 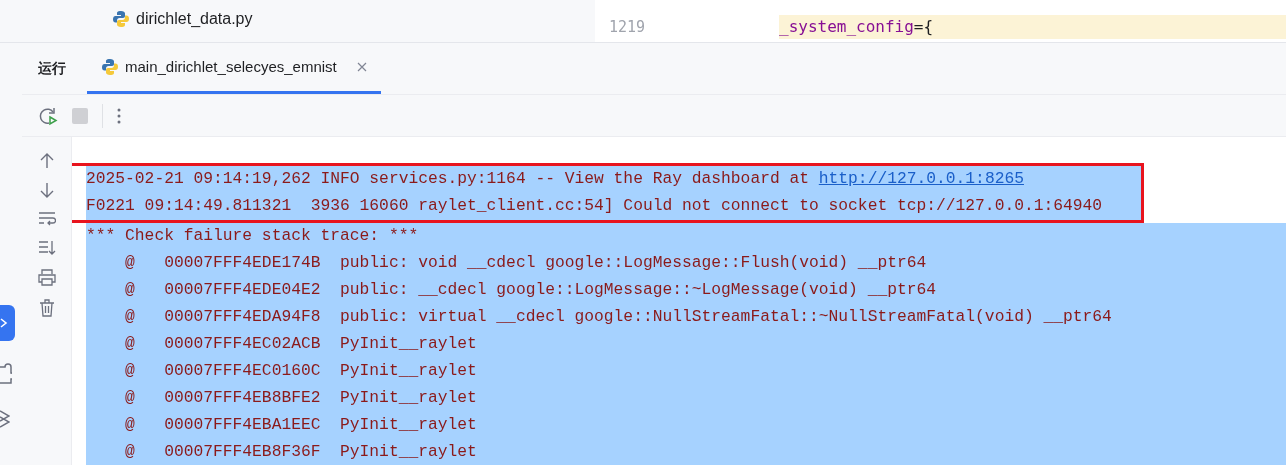 What do you see at coordinates (300, 452) in the screenshot?
I see `console-line: @ 00007FFF4EB8F36F PyInit__raylet` at bounding box center [300, 452].